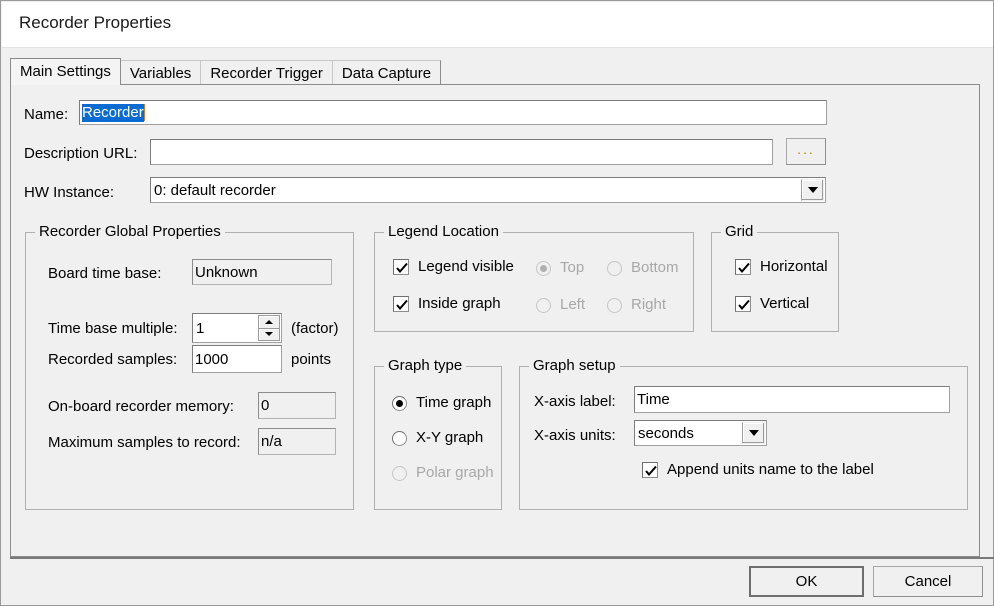 This screenshot has width=994, height=606. I want to click on x-axis-units-value: seconds, so click(666, 433).